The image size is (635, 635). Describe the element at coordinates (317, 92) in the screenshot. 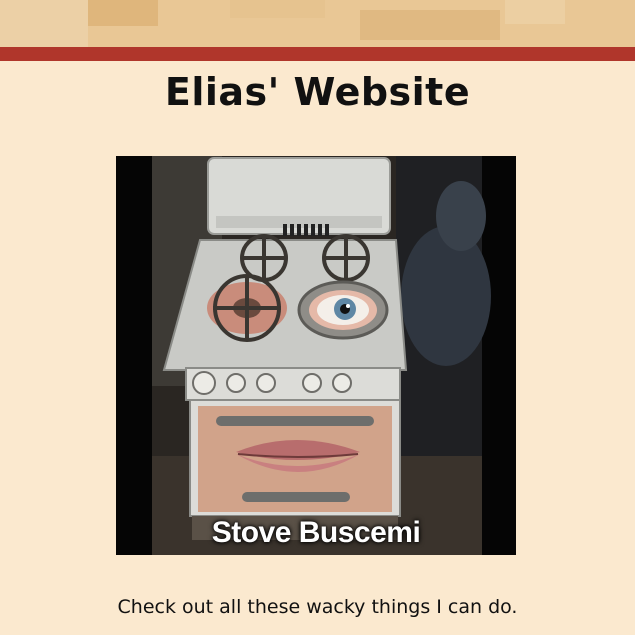

I see `page-title: Elias' Website` at that location.